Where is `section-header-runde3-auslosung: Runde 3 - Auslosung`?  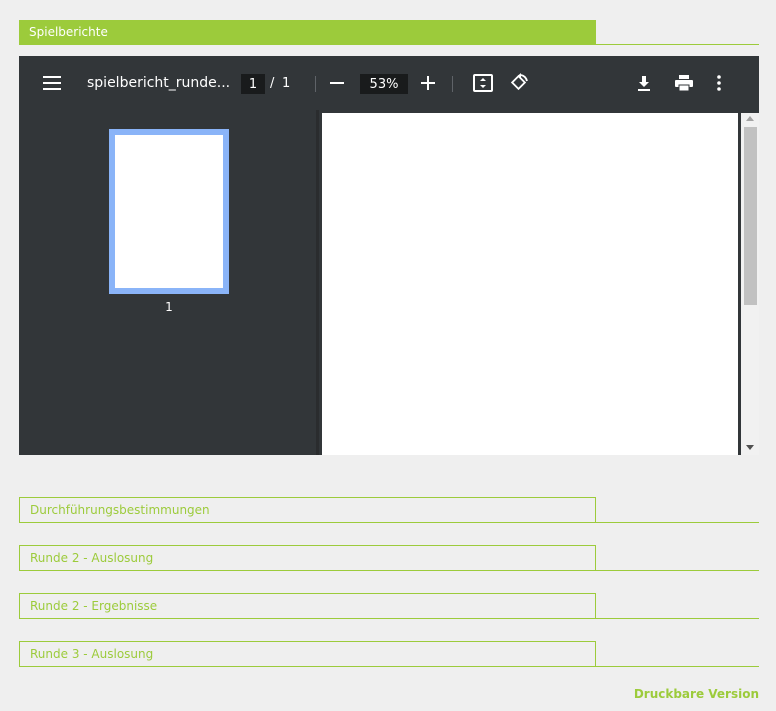 section-header-runde3-auslosung: Runde 3 - Auslosung is located at coordinates (307, 654).